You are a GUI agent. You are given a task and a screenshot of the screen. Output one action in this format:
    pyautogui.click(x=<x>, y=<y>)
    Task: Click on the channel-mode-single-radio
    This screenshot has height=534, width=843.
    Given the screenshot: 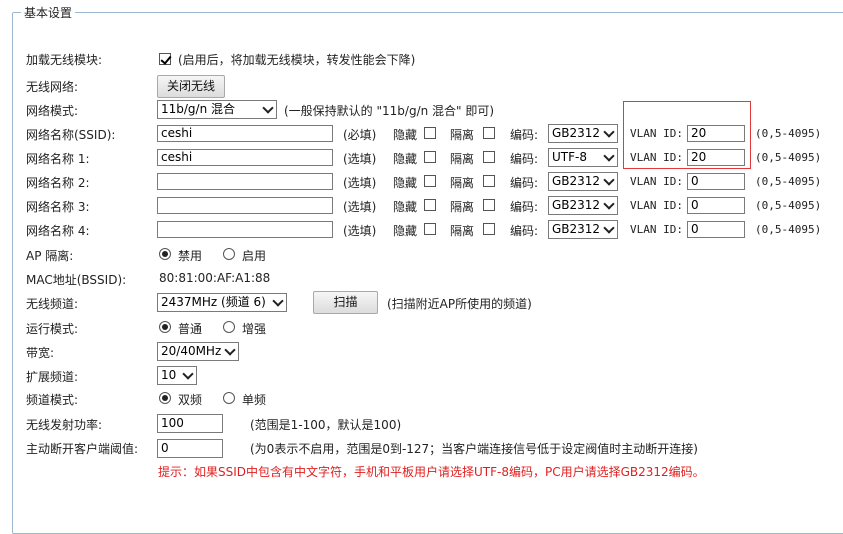 What is the action you would take?
    pyautogui.click(x=229, y=398)
    